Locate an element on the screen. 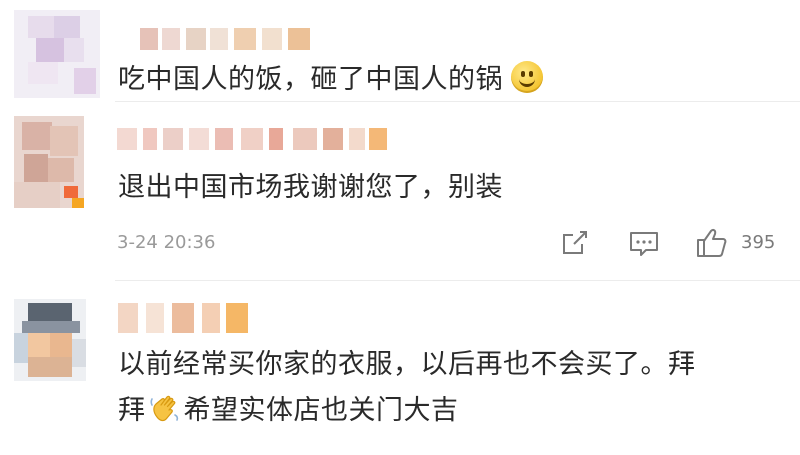 The image size is (800, 455). share-button is located at coordinates (575, 243).